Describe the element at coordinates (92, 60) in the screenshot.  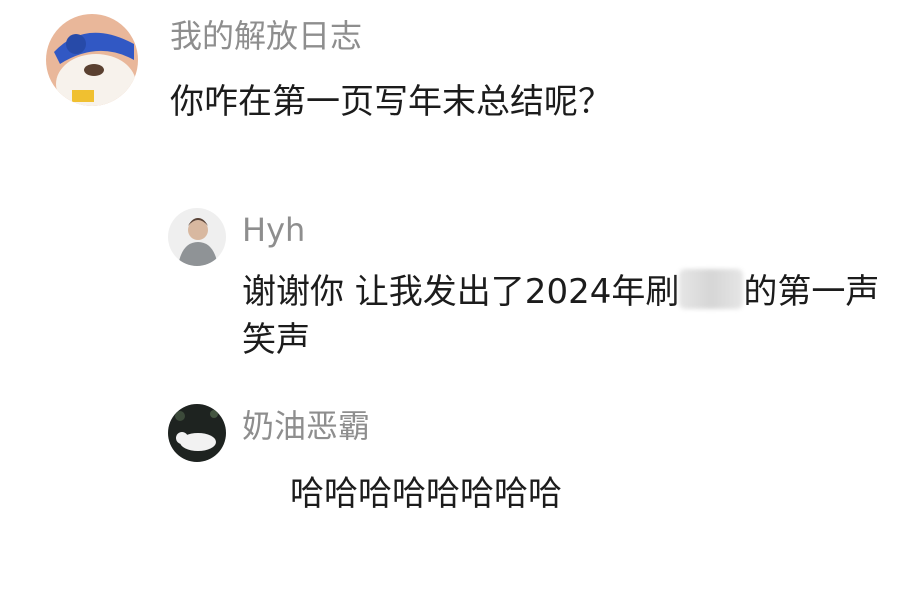
I see `cartoon-hamster-avatar-icon` at that location.